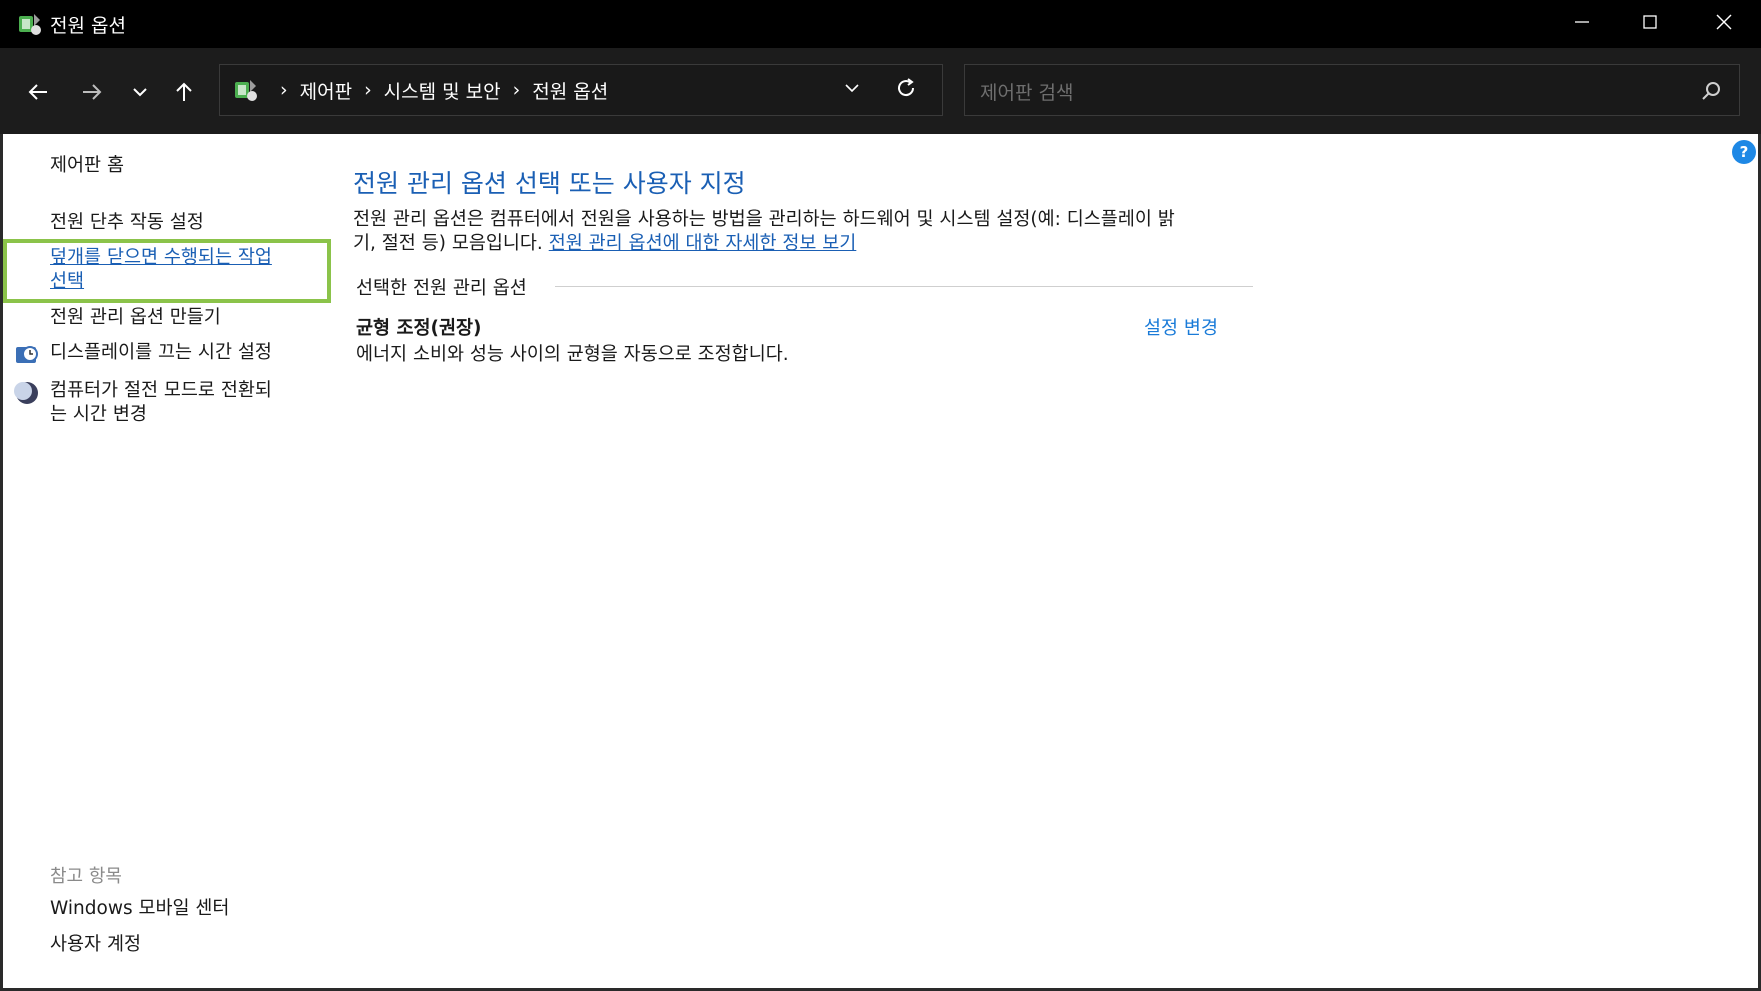 Image resolution: width=1761 pixels, height=991 pixels. I want to click on close-icon, so click(1724, 24).